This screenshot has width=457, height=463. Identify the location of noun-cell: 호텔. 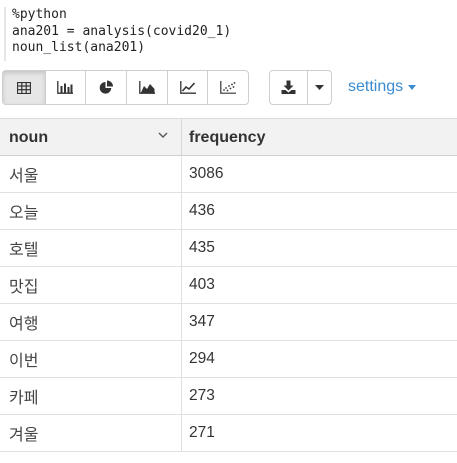
(91, 248).